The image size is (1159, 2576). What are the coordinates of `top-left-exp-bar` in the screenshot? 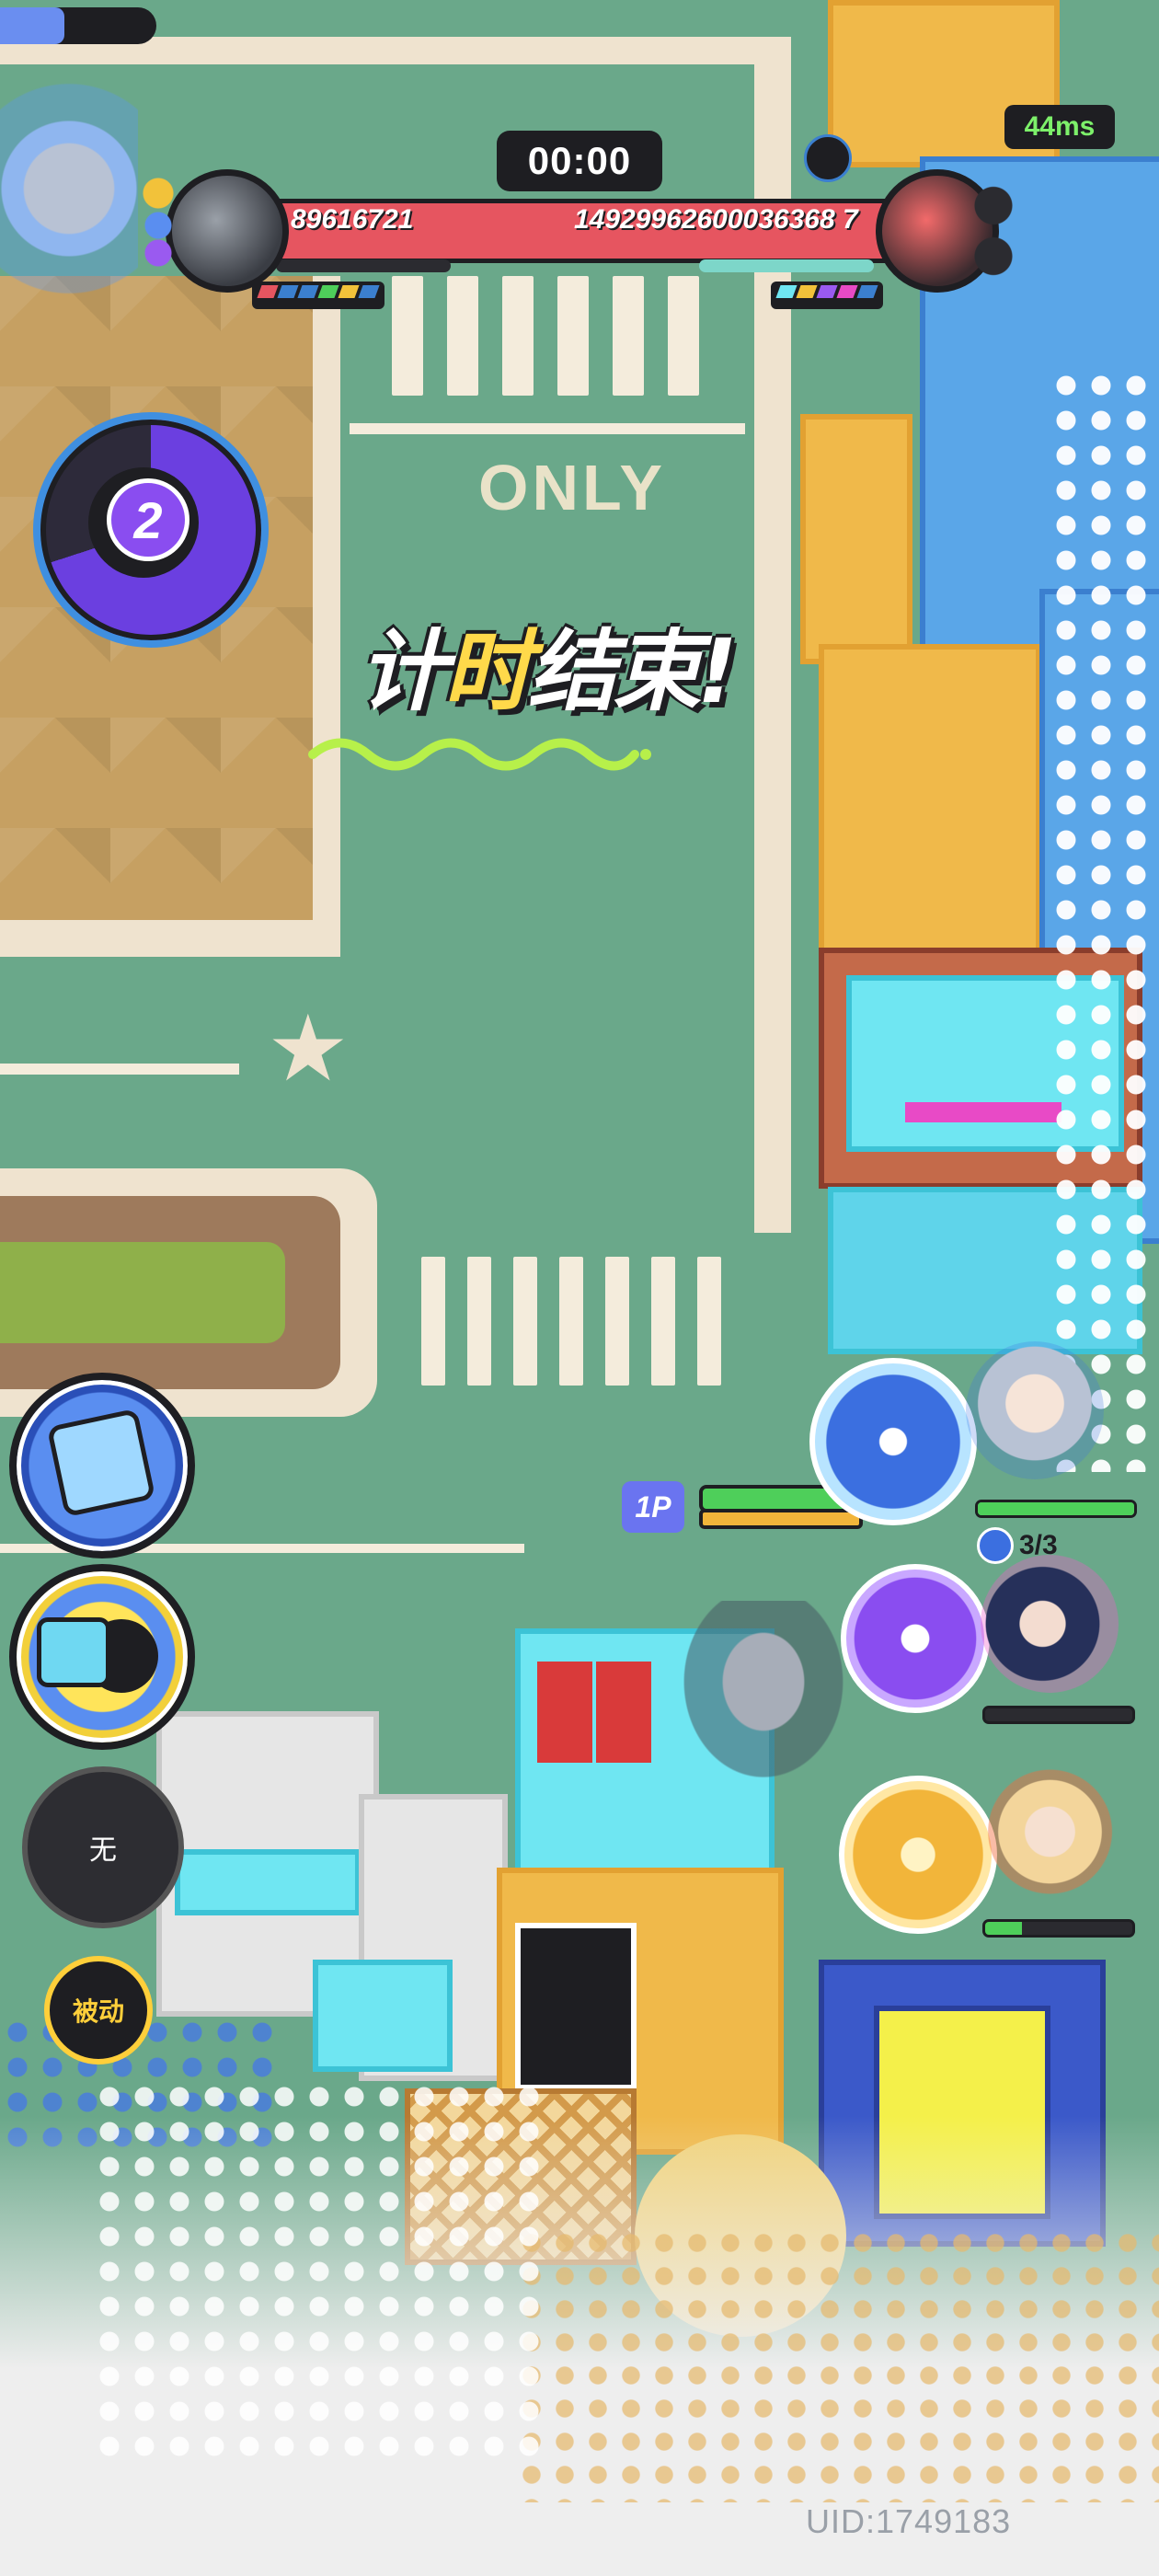 It's located at (78, 25).